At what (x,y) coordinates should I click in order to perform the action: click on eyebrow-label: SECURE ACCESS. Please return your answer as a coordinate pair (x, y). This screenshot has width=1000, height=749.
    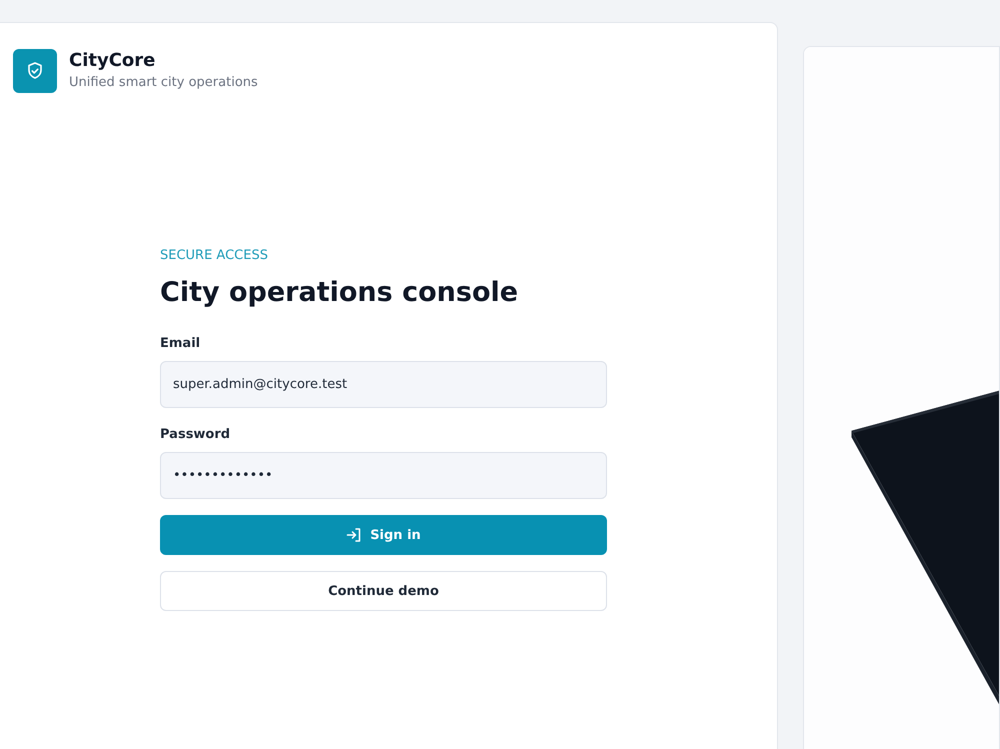
    Looking at the image, I should click on (214, 256).